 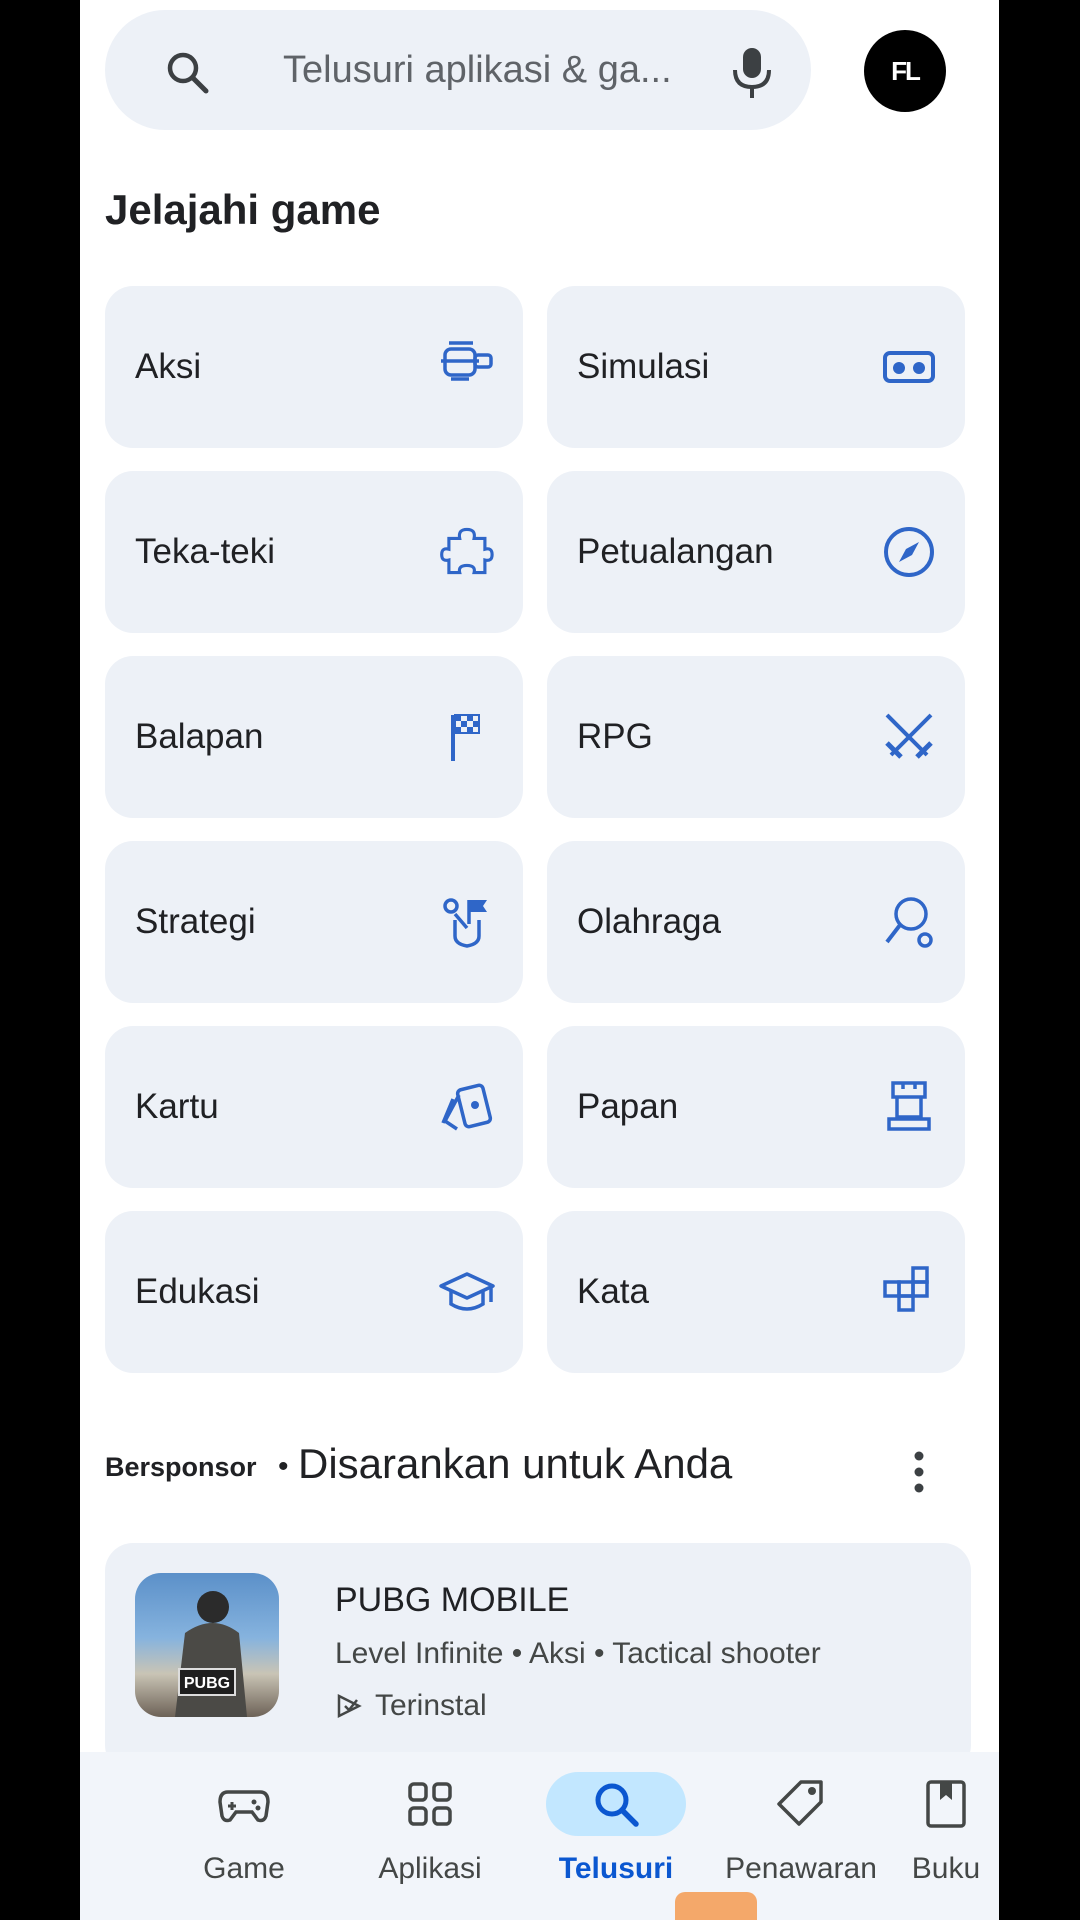 I want to click on vr-headset-icon, so click(x=909, y=367).